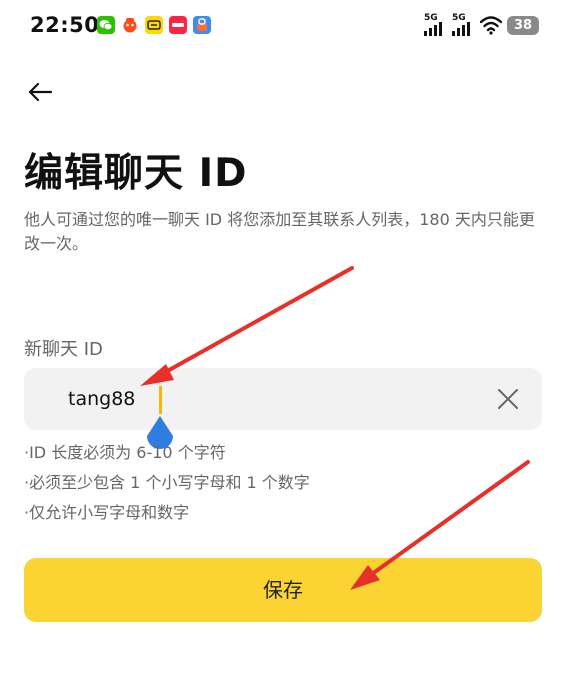 This screenshot has height=680, width=567. I want to click on wechat-icon, so click(106, 25).